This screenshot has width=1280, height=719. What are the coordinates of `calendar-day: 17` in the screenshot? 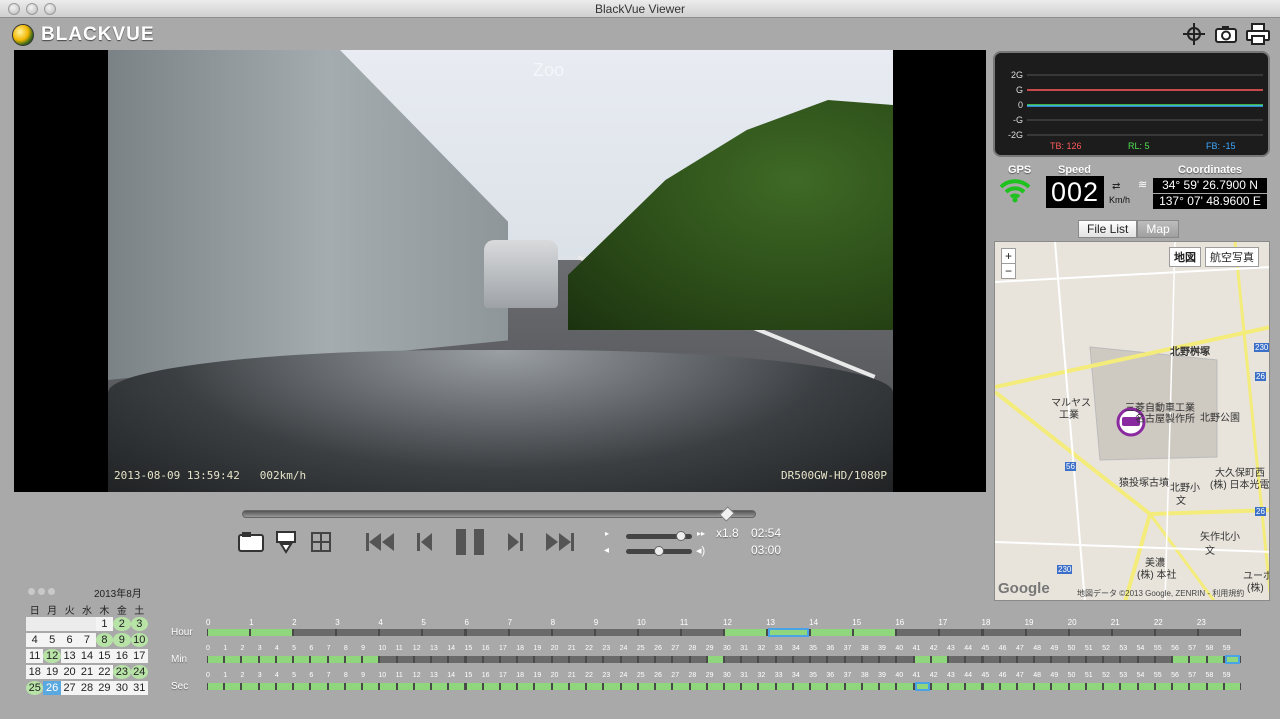 It's located at (139, 656).